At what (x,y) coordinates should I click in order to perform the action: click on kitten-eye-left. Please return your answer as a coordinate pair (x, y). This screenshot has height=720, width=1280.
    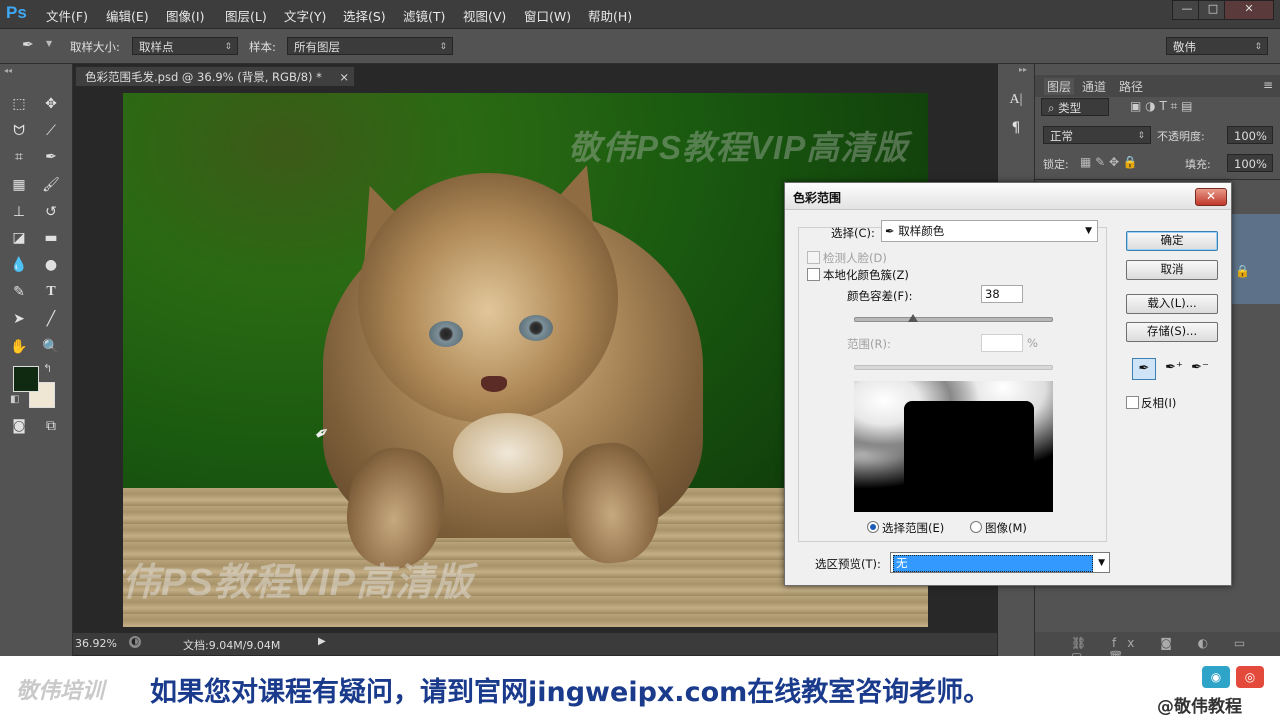
    Looking at the image, I should click on (446, 334).